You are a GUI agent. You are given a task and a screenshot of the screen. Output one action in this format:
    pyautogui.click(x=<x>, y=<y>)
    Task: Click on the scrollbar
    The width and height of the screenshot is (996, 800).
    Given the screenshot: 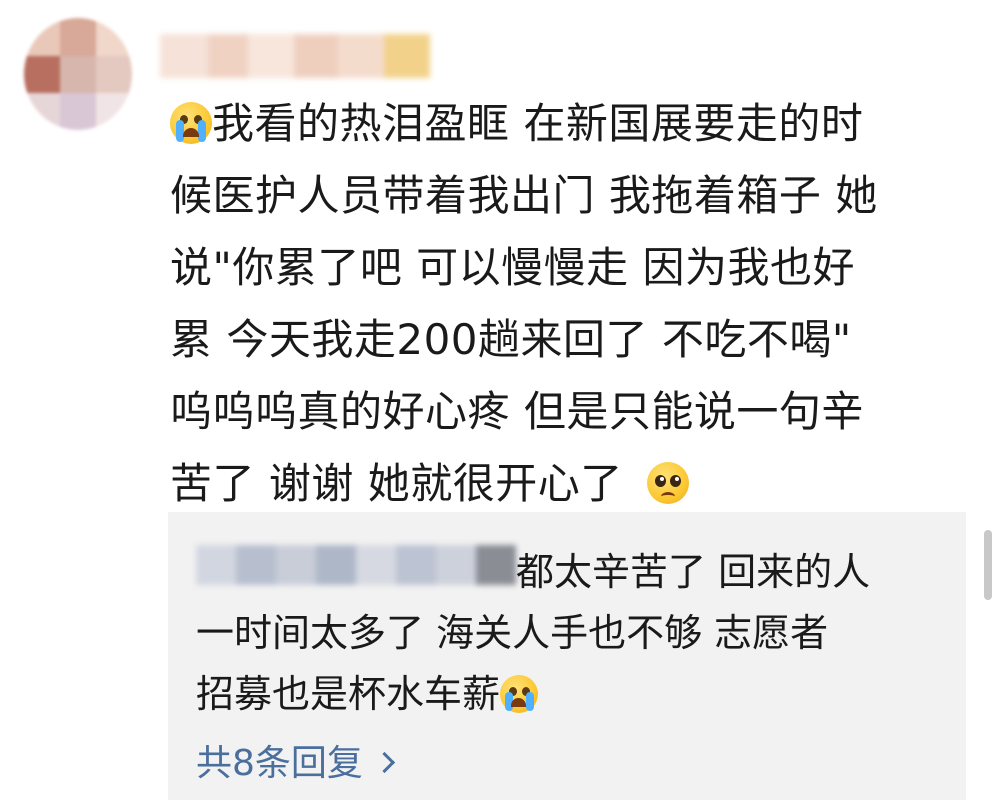 What is the action you would take?
    pyautogui.click(x=988, y=565)
    